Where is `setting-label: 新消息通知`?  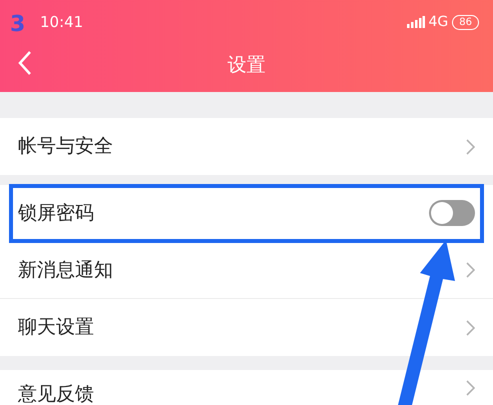
setting-label: 新消息通知 is located at coordinates (65, 270).